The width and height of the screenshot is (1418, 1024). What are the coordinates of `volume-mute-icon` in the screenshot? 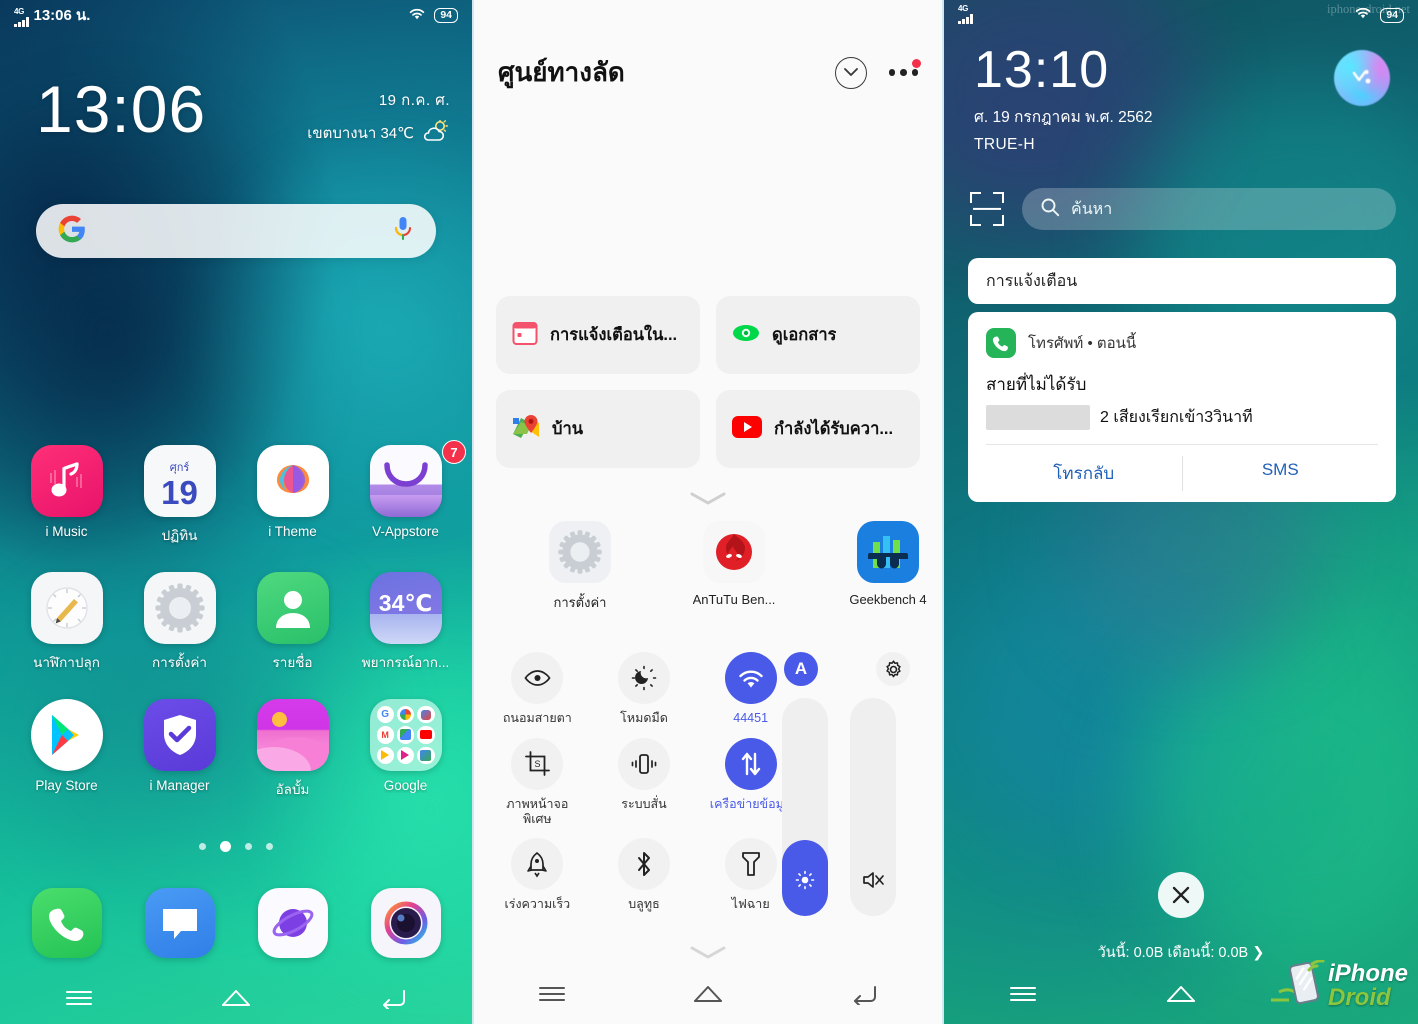 It's located at (873, 880).